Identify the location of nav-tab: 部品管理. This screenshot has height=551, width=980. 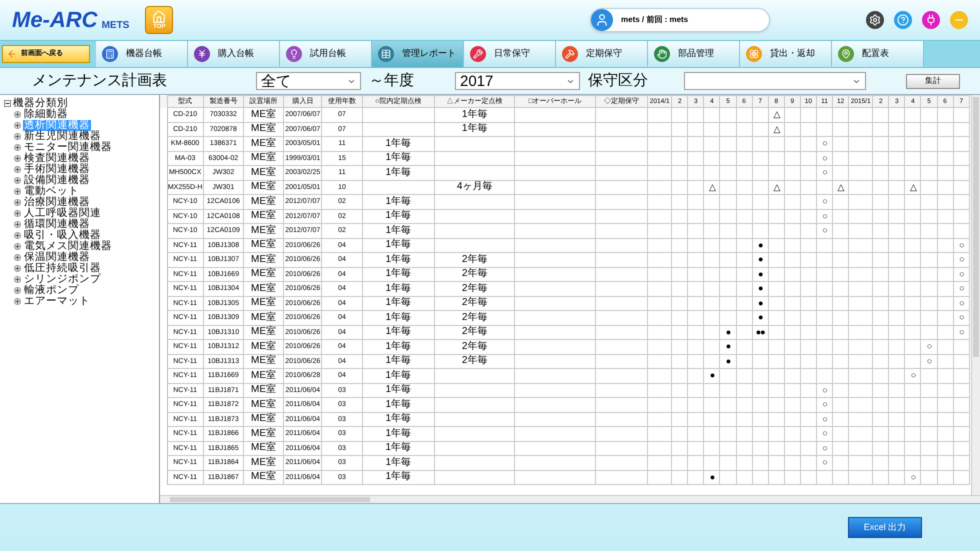
(694, 54).